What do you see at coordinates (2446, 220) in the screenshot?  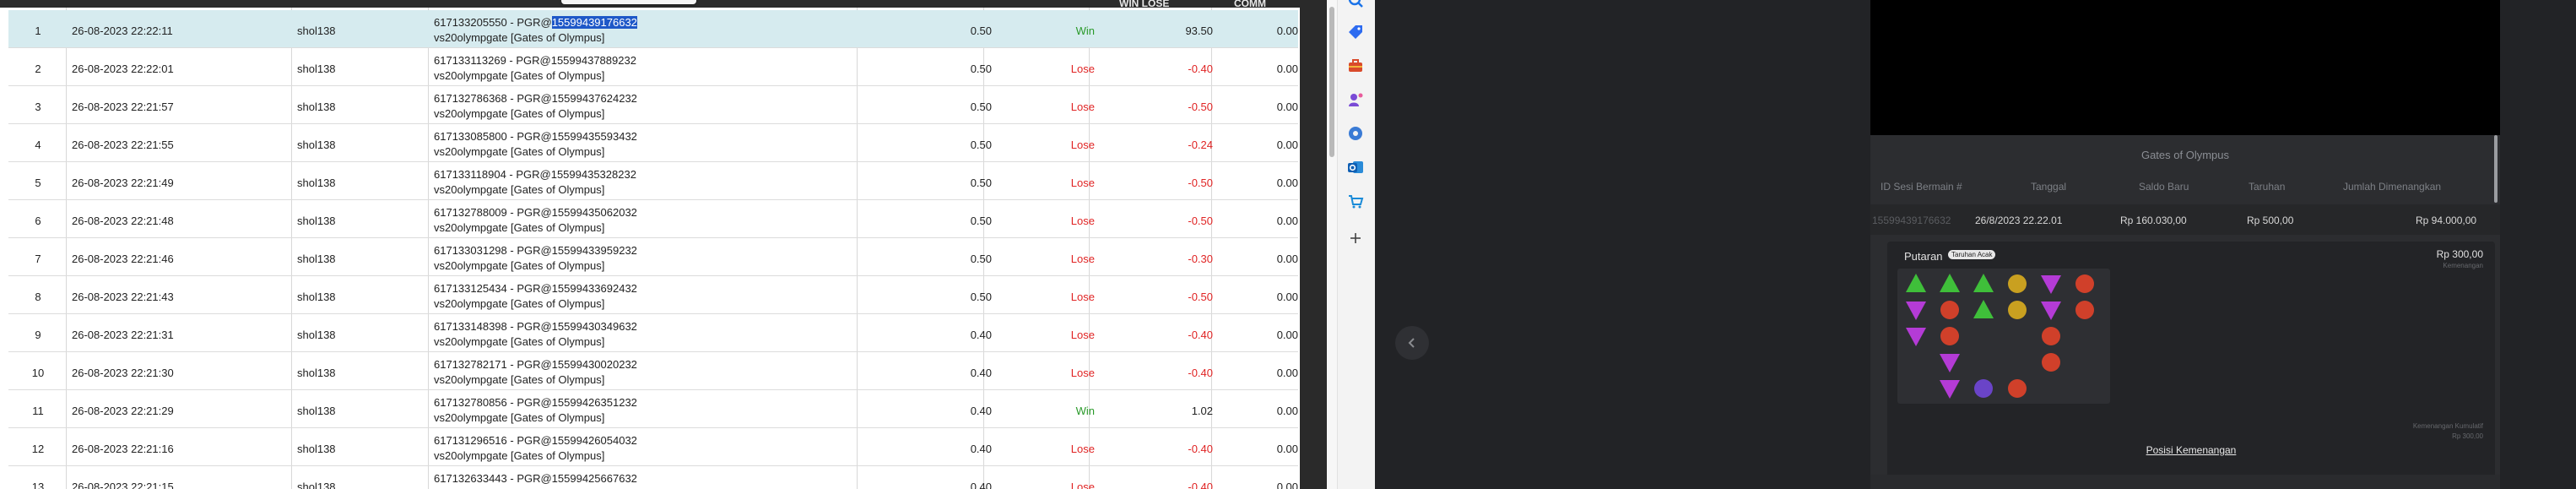 I see `value-win-amount: Rp 94.000,00` at bounding box center [2446, 220].